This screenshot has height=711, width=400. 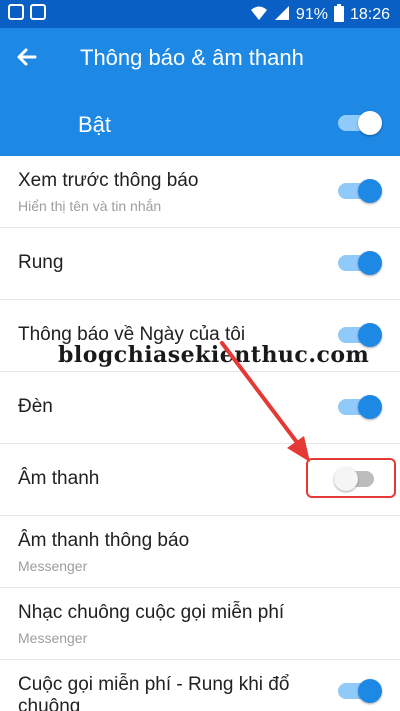 I want to click on setting-title: Đèn, so click(x=35, y=406).